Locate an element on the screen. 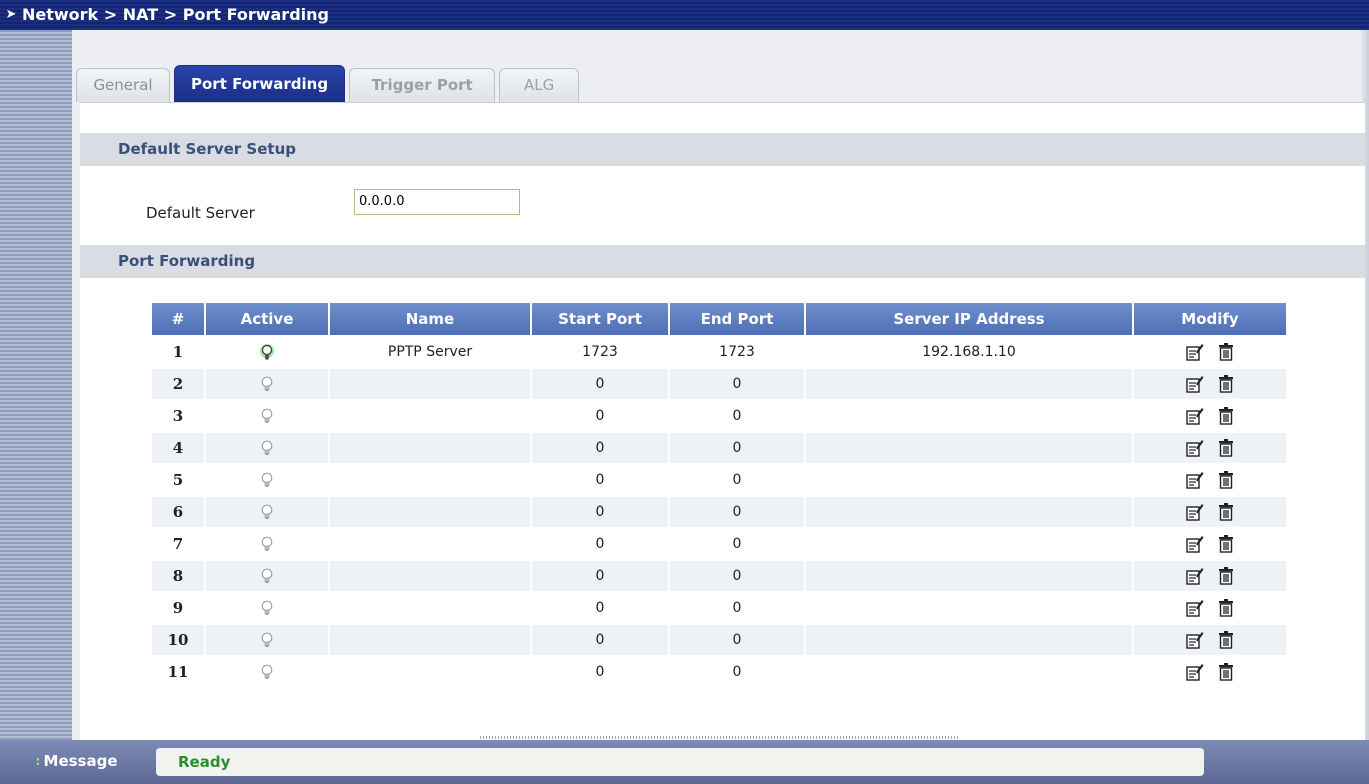 The height and width of the screenshot is (784, 1369). column-header-server-ip: Server IP Address is located at coordinates (969, 319).